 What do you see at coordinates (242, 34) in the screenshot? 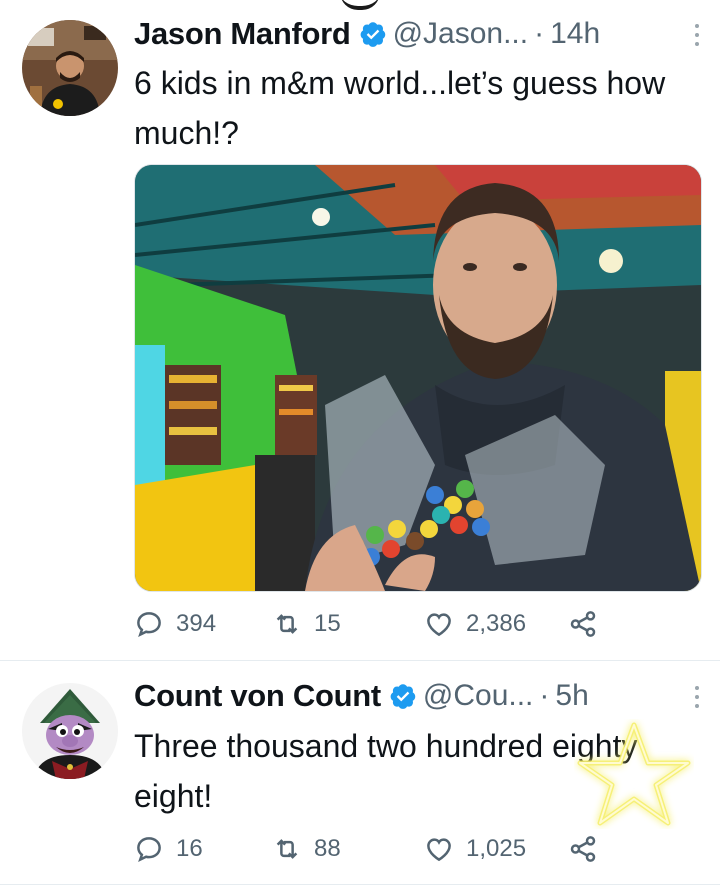
I see `display-name: Jason Manford` at bounding box center [242, 34].